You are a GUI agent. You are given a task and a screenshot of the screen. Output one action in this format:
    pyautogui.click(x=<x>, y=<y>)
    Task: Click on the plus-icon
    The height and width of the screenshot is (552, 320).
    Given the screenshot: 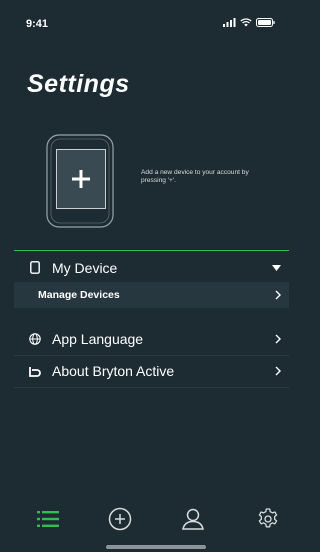 What is the action you would take?
    pyautogui.click(x=81, y=179)
    